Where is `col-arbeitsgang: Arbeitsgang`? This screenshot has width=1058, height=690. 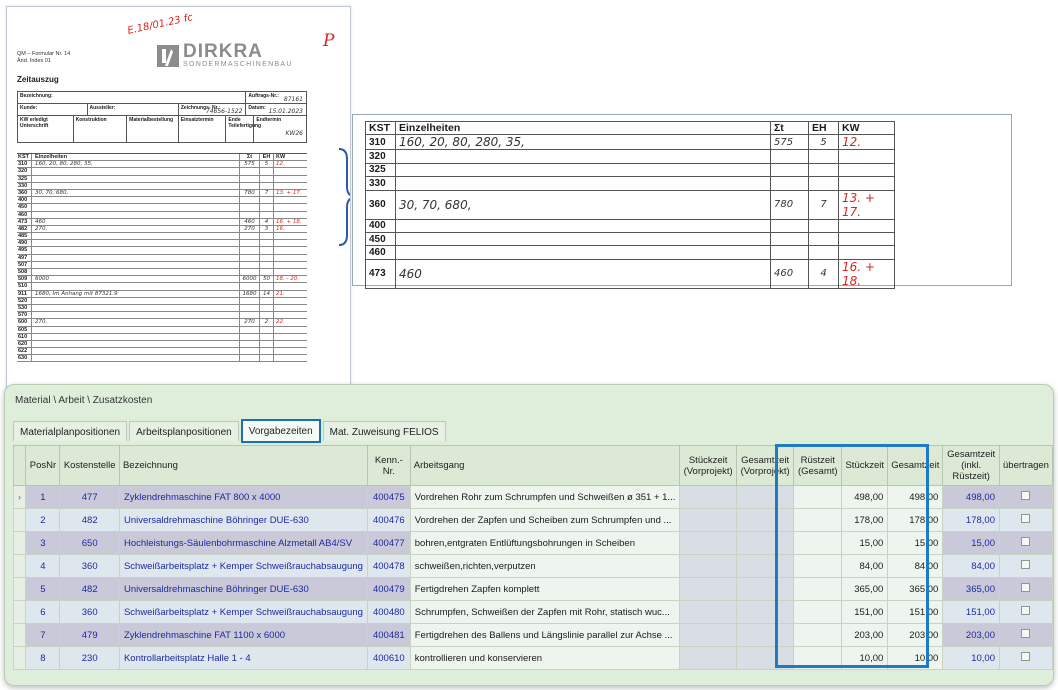
col-arbeitsgang: Arbeitsgang is located at coordinates (545, 465).